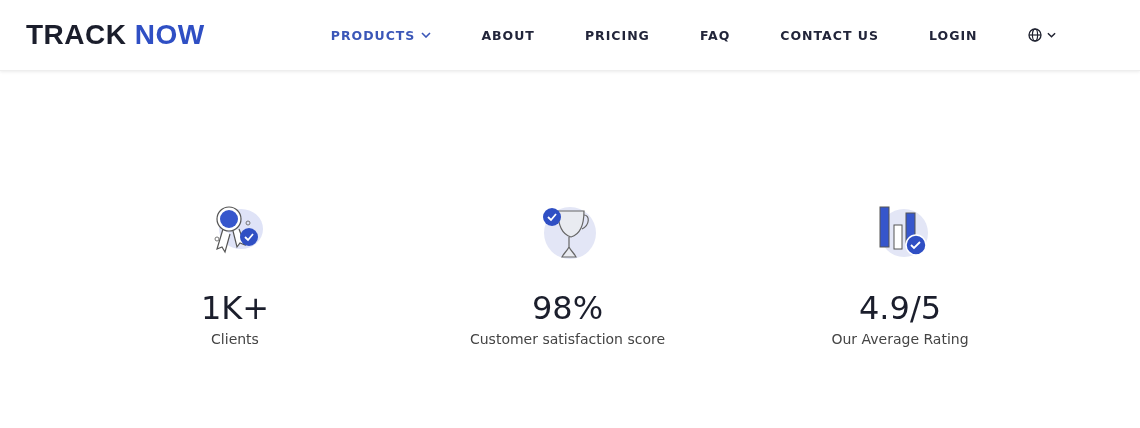 The height and width of the screenshot is (428, 1140). Describe the element at coordinates (235, 339) in the screenshot. I see `stat-label: Clients` at that location.